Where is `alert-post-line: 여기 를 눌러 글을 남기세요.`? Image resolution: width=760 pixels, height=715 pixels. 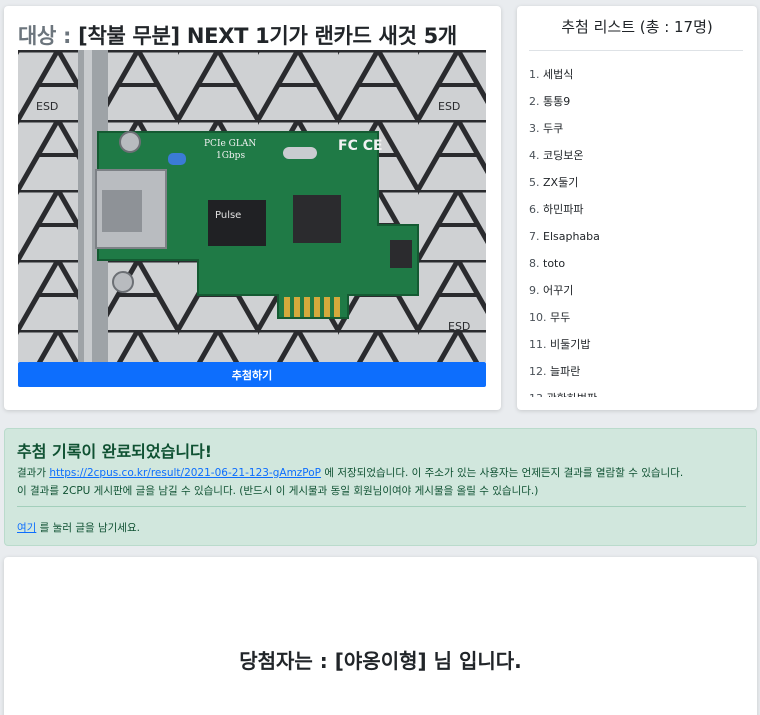 alert-post-line: 여기 를 눌러 글을 남기세요. is located at coordinates (78, 527).